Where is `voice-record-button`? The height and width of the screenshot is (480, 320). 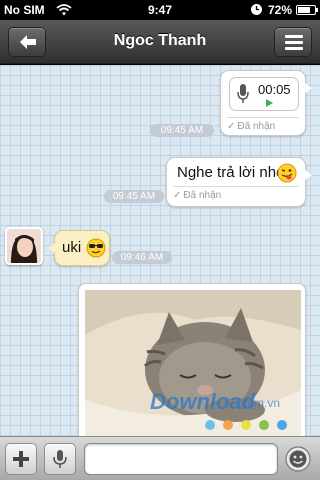
voice-record-button is located at coordinates (60, 459).